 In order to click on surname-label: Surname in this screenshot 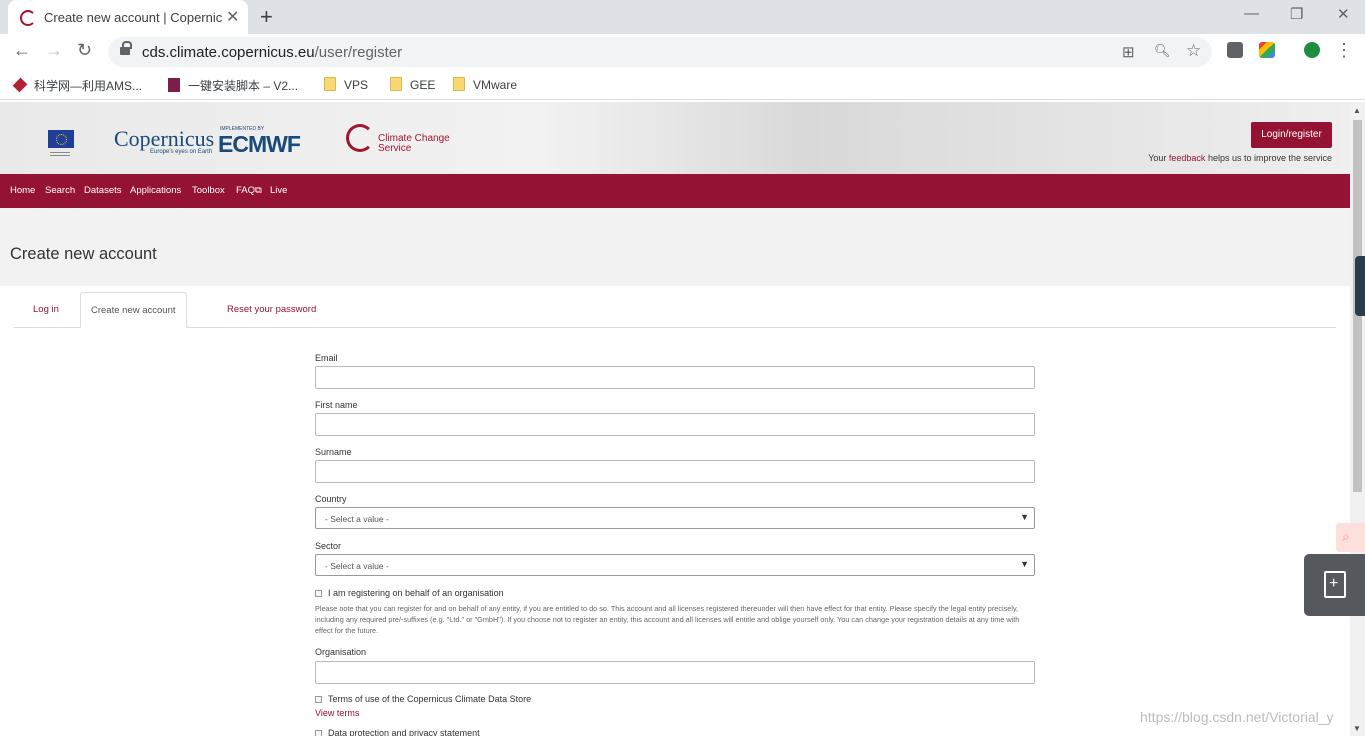, I will do `click(333, 452)`.